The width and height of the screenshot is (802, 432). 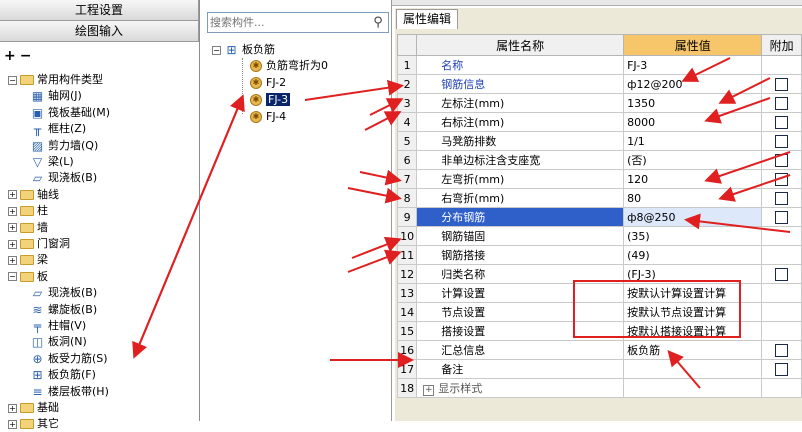 I want to click on tree-item-label: 门窗洞, so click(x=53, y=243).